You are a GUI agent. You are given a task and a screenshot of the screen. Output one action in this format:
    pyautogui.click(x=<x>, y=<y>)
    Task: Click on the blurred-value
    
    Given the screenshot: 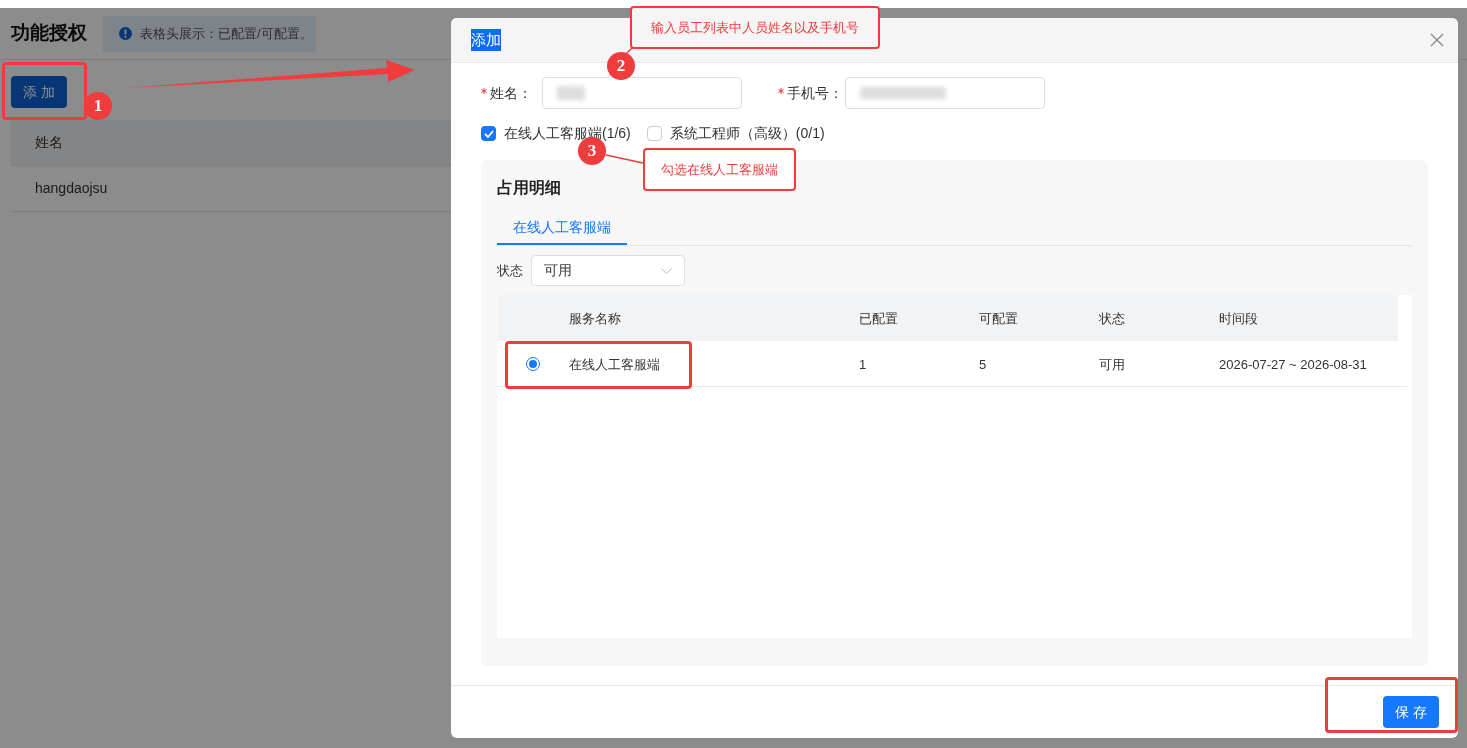 What is the action you would take?
    pyautogui.click(x=571, y=93)
    